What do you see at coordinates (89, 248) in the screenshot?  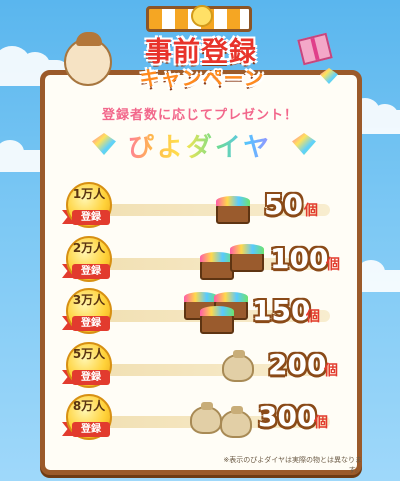 I see `milestone-count: 2万人` at bounding box center [89, 248].